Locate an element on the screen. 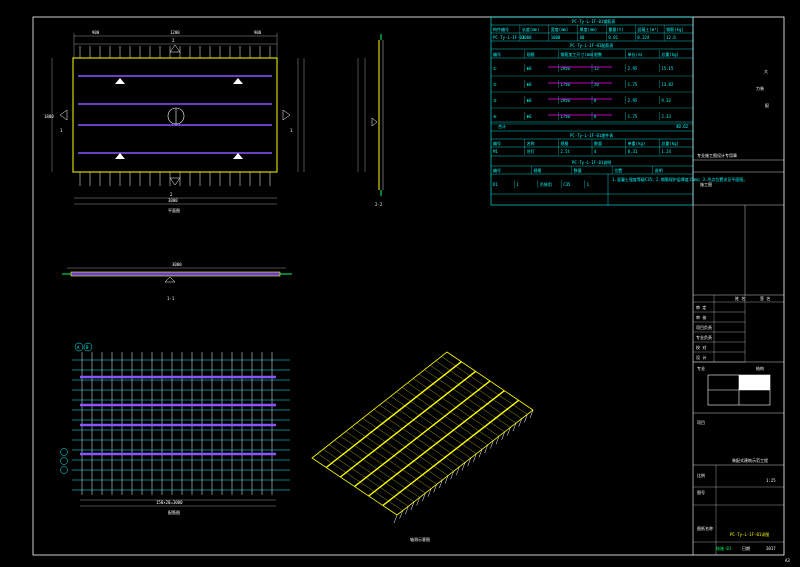 The height and width of the screenshot is (567, 800). dim-plan-top-mid: 1200 is located at coordinates (175, 32).